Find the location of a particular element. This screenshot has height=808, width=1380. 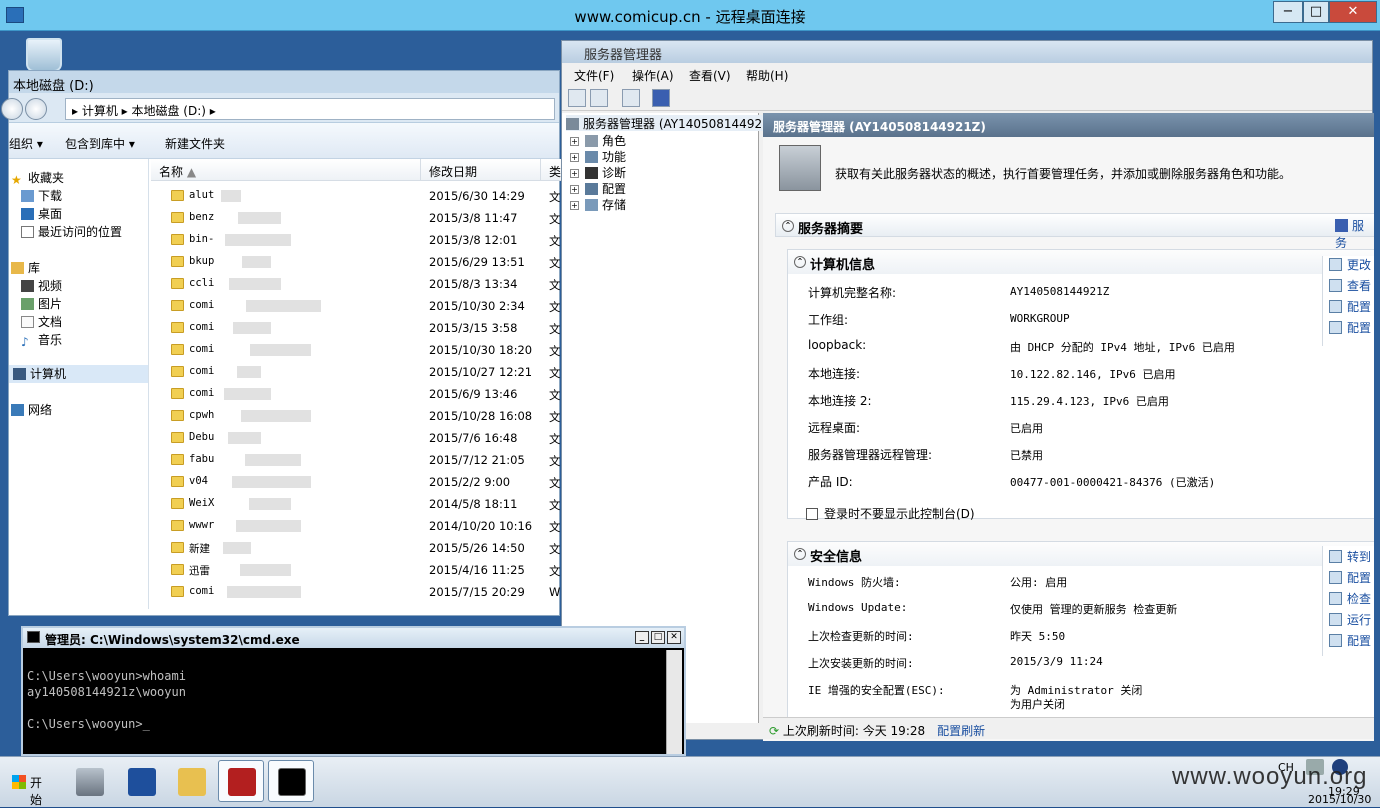

tree-configuration: + 配置 is located at coordinates (598, 188).